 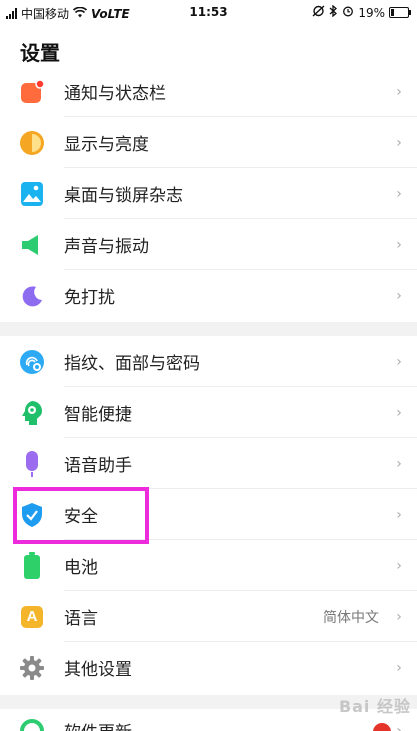 I want to click on smart-head-icon, so click(x=32, y=413).